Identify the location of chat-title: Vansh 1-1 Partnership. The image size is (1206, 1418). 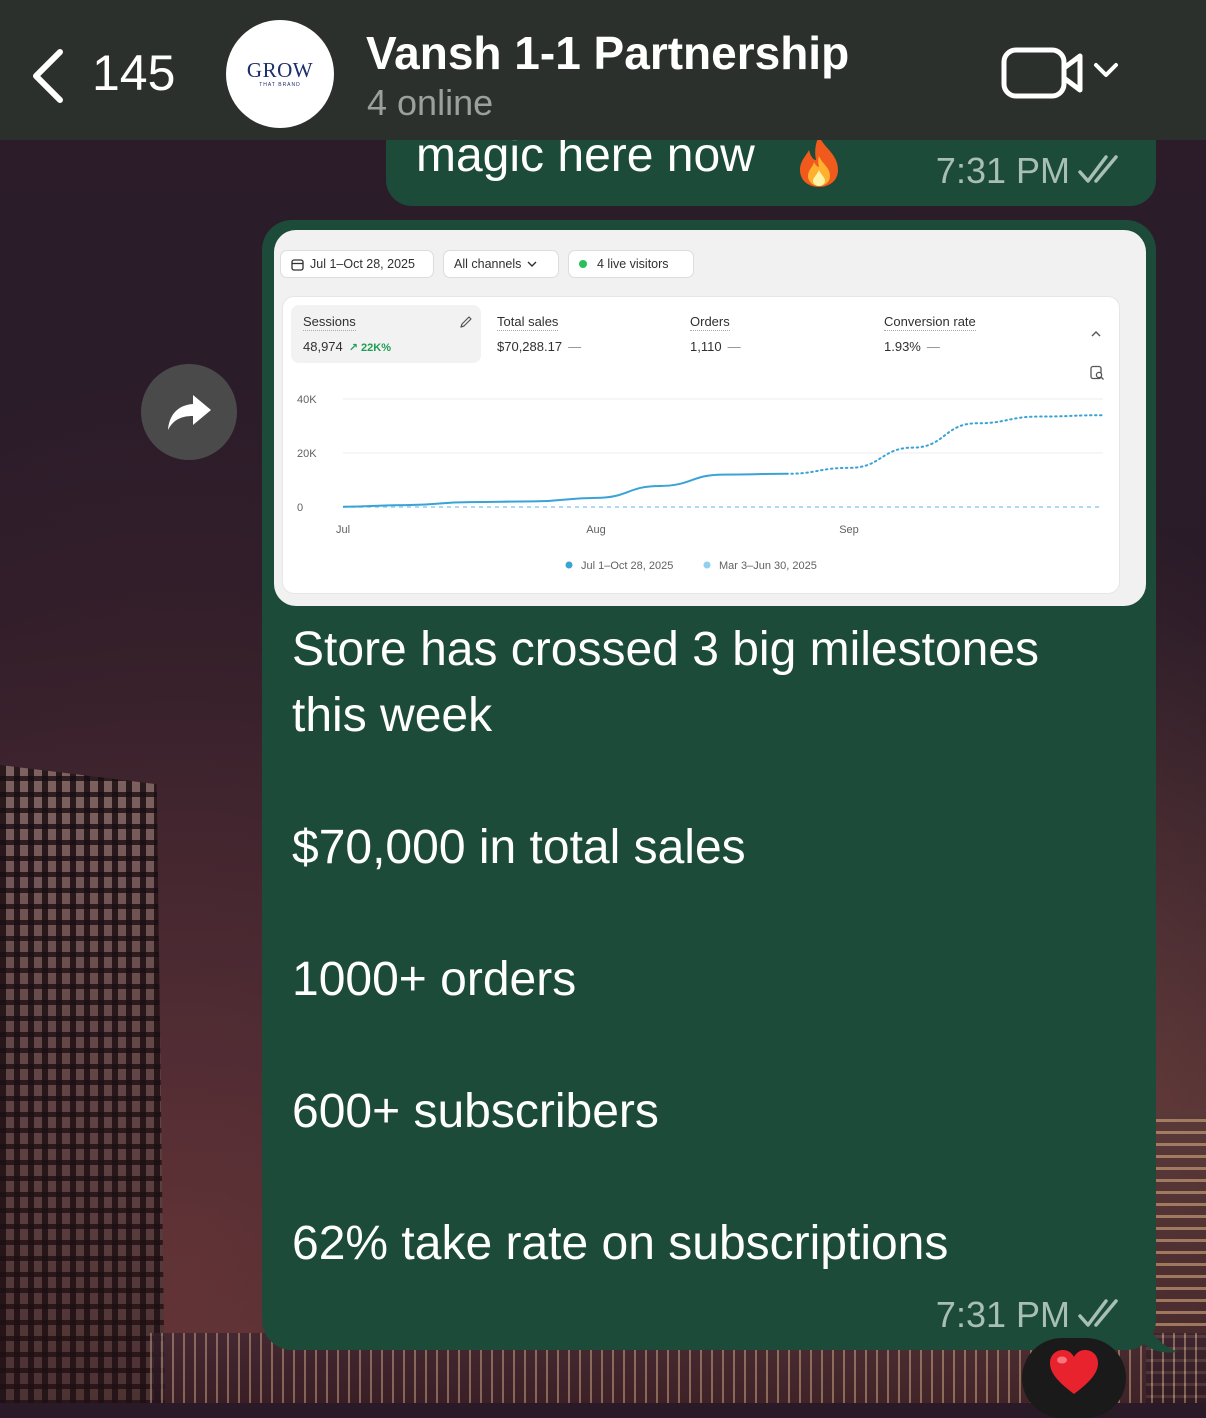
(607, 53).